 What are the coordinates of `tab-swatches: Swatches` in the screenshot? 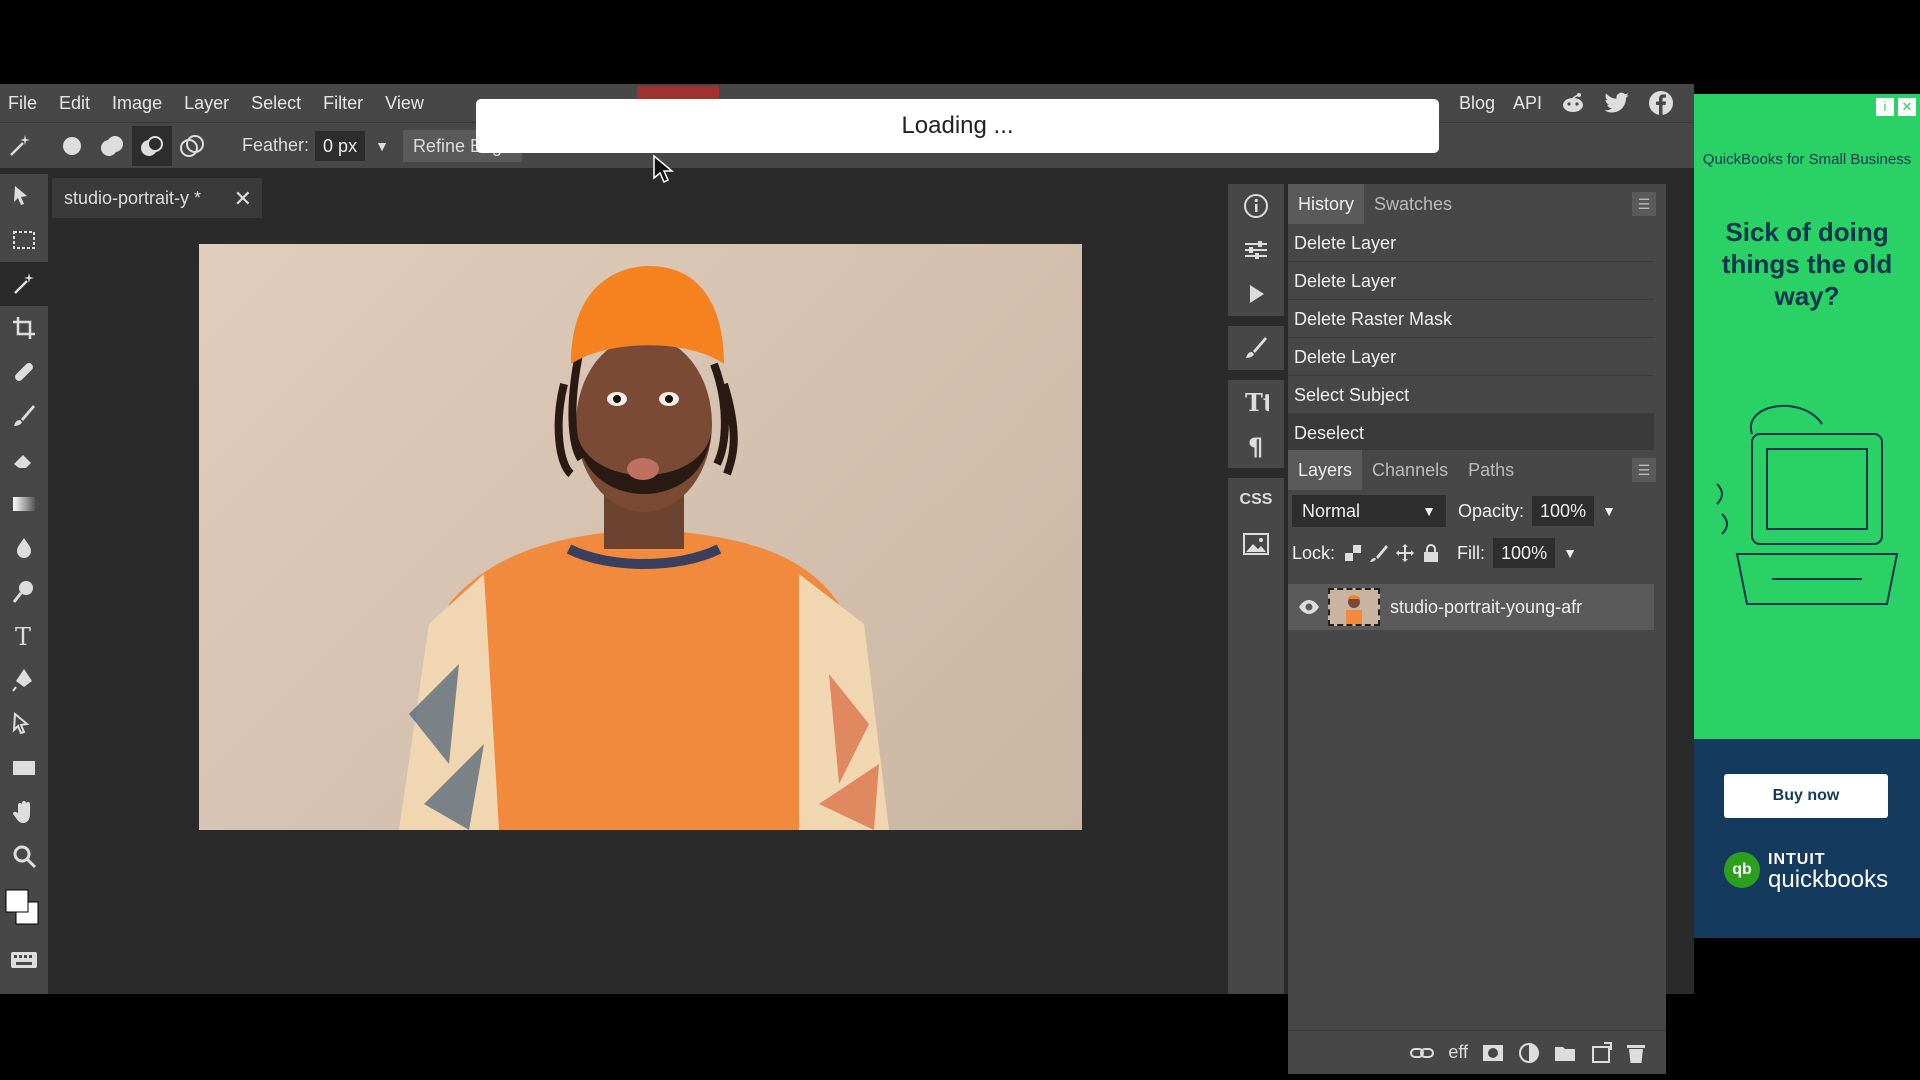 It's located at (1413, 204).